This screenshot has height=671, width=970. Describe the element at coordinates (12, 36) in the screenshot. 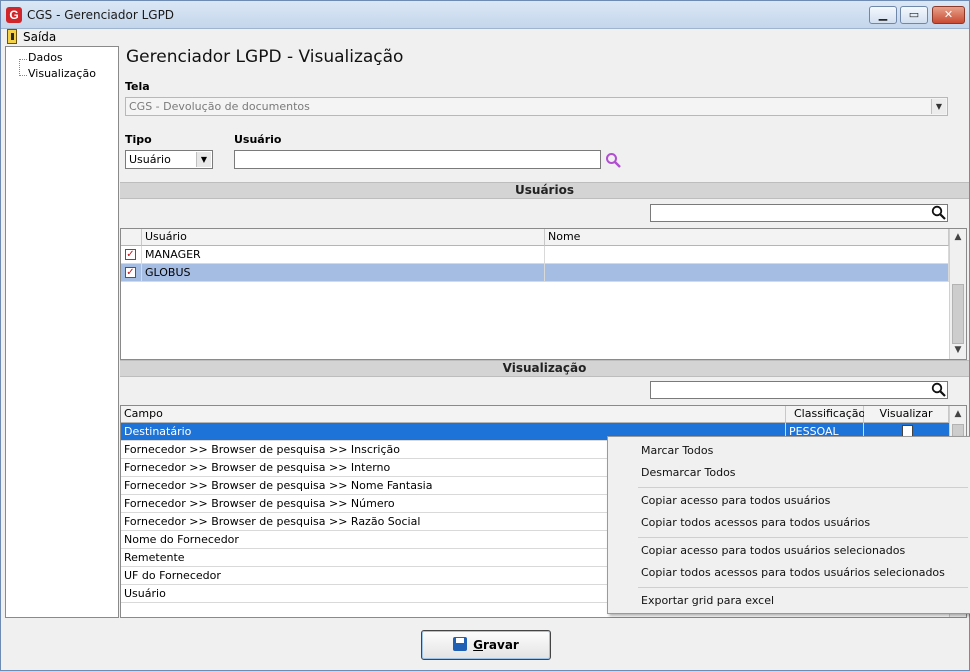

I see `exit-door-icon` at that location.